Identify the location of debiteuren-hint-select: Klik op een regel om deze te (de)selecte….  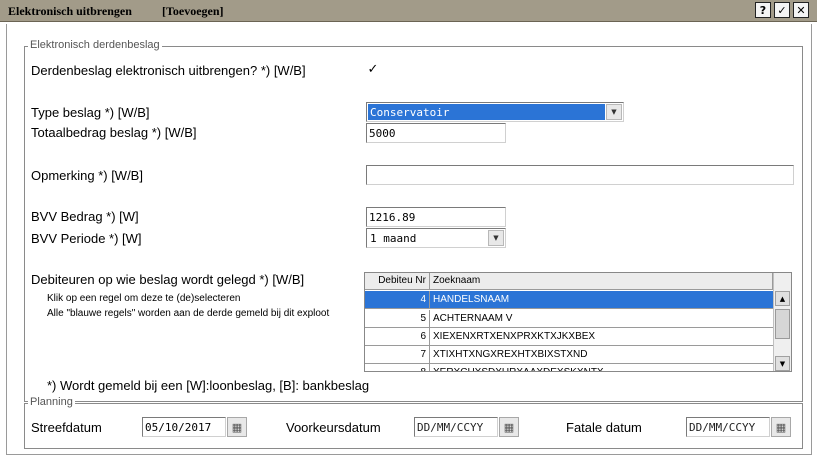
(144, 298).